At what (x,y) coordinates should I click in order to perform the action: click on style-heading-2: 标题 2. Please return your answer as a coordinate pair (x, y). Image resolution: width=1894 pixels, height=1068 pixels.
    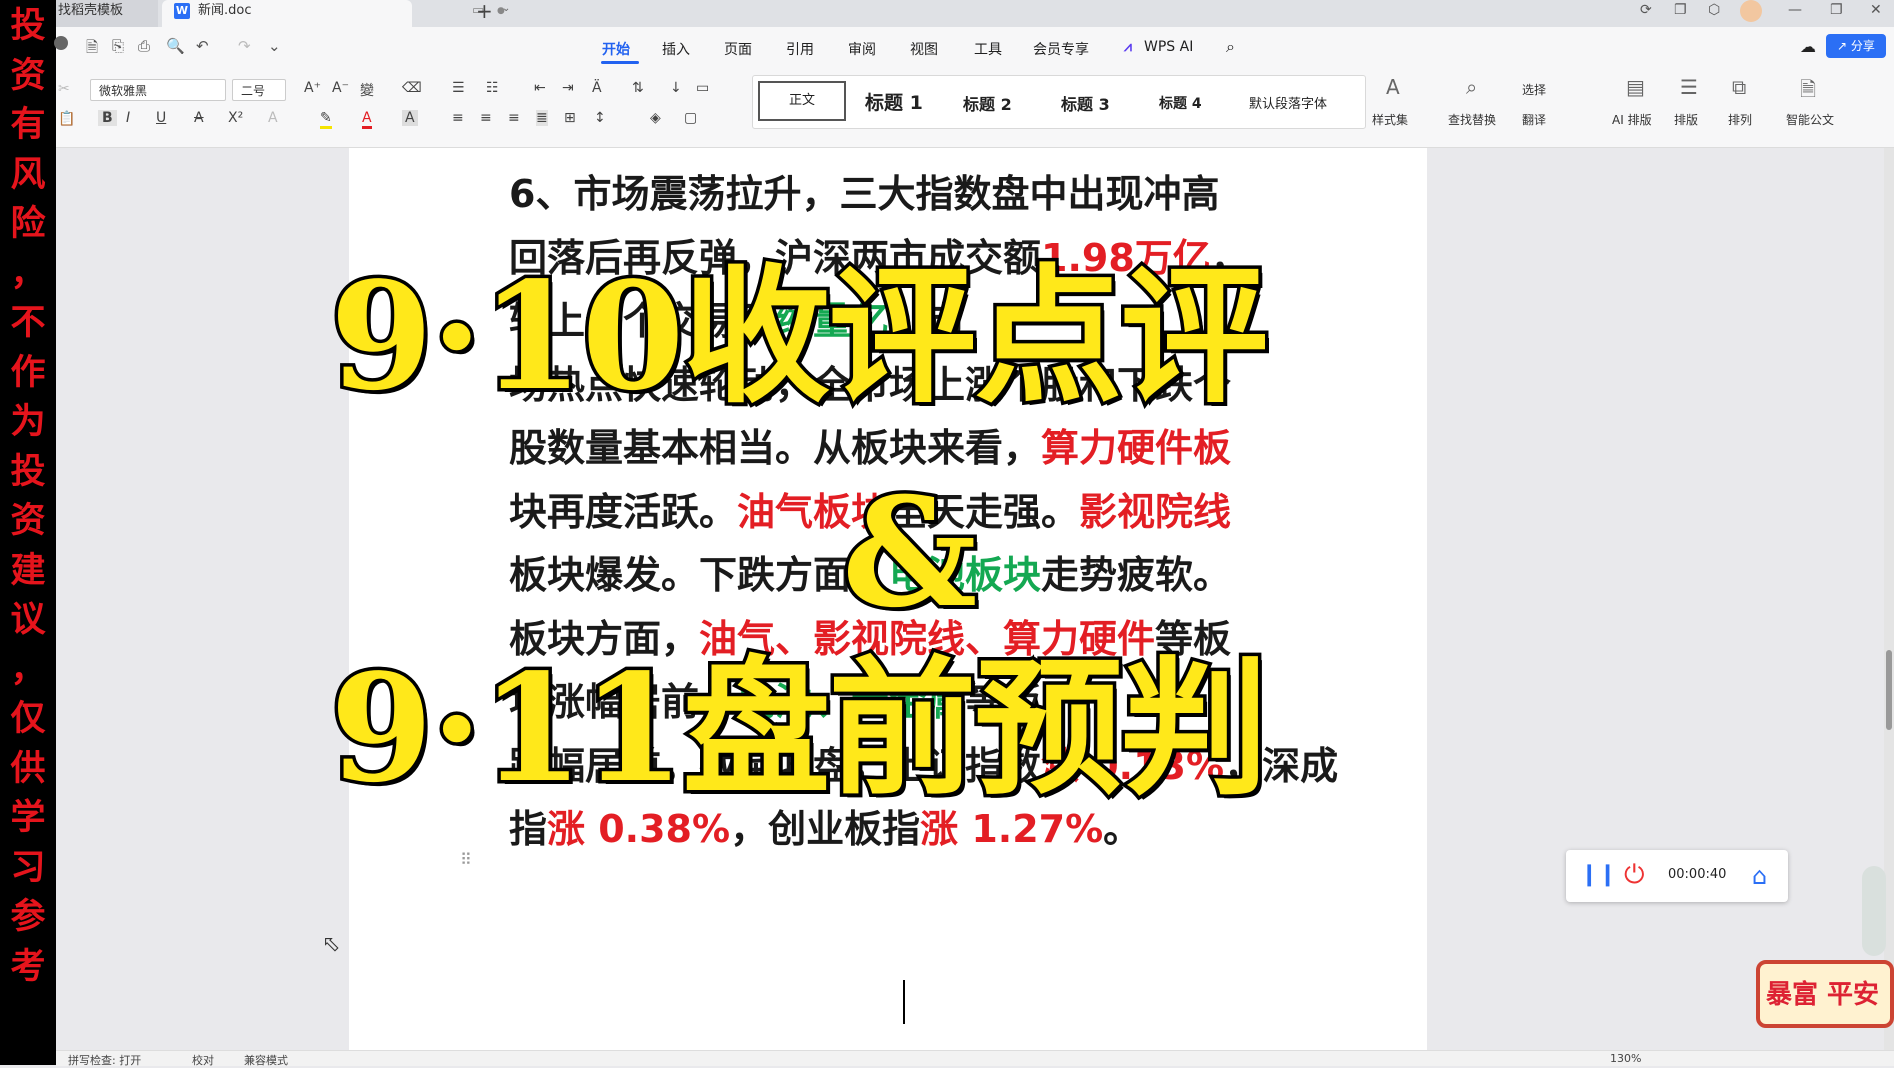
    Looking at the image, I should click on (987, 103).